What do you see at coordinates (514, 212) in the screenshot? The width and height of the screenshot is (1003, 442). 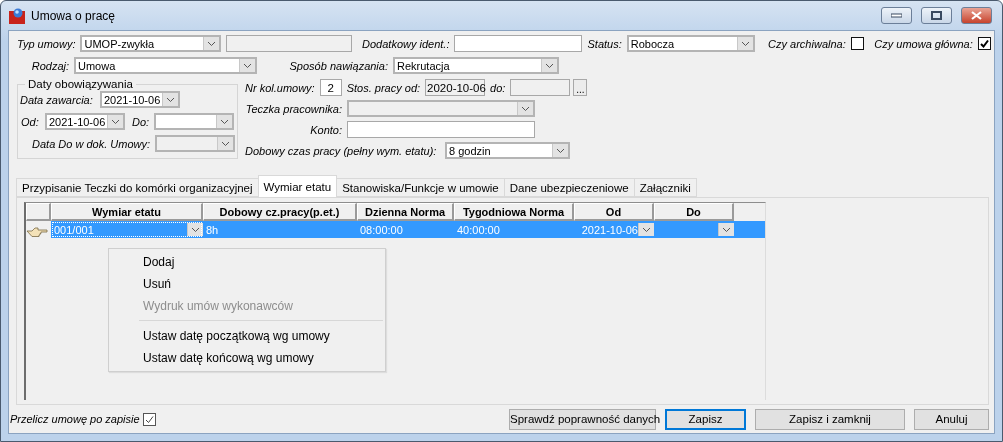 I see `column-header: Tygodniowa Norma` at bounding box center [514, 212].